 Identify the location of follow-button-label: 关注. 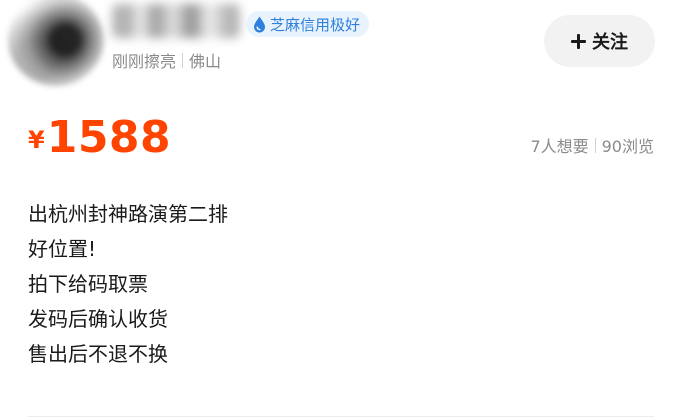
(610, 42).